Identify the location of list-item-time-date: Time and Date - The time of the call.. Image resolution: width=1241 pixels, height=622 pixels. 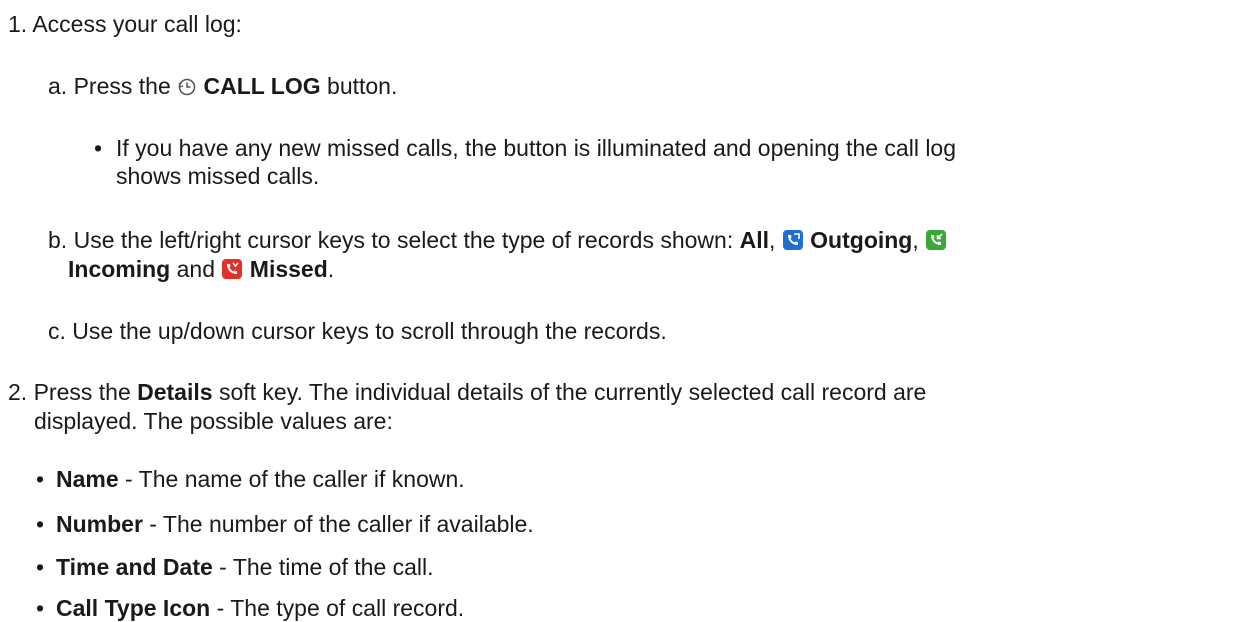
(245, 567).